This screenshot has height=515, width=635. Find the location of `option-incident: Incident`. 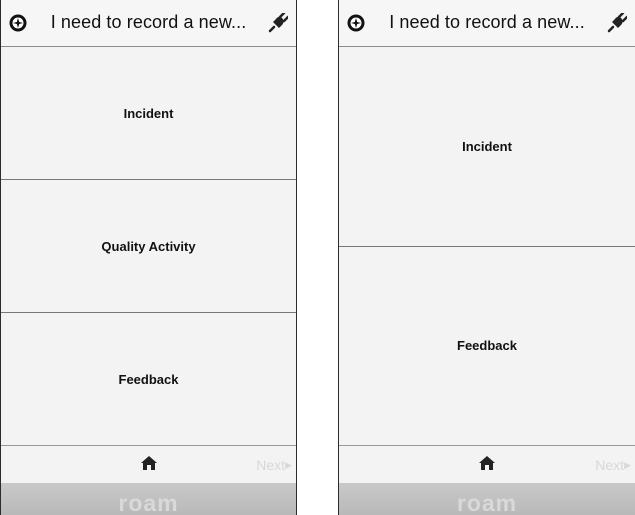

option-incident: Incident is located at coordinates (148, 113).